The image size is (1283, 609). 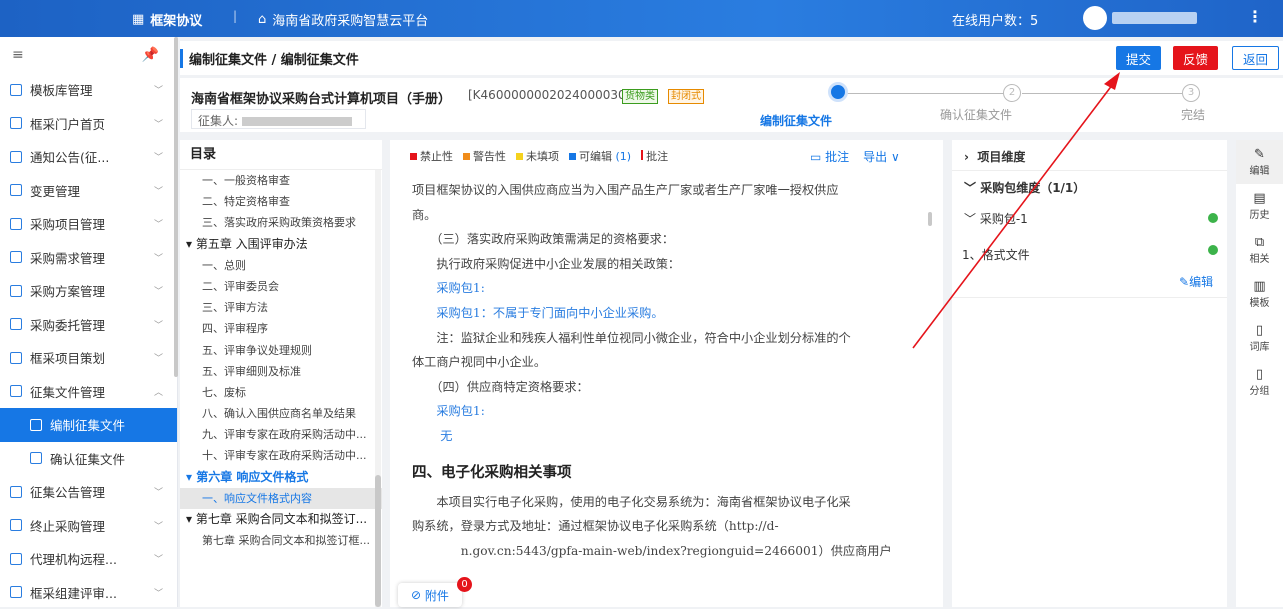 I want to click on legend: 禁止性警告性未填项可编辑 (1)批注, so click(x=539, y=156).